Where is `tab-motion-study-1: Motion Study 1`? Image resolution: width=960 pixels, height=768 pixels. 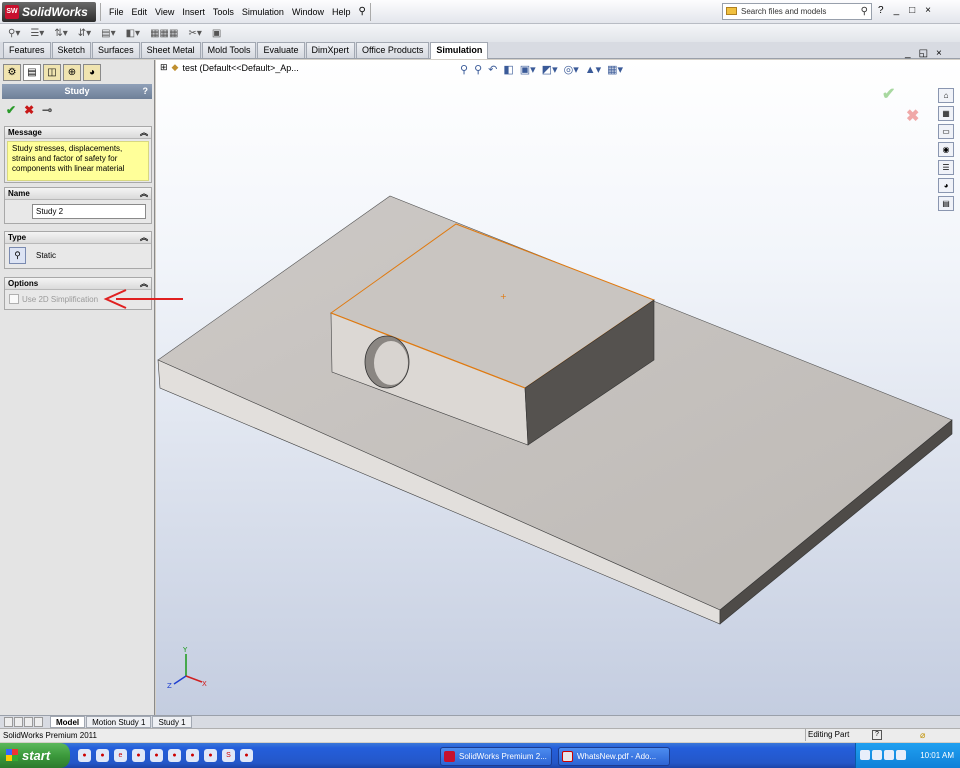 tab-motion-study-1: Motion Study 1 is located at coordinates (119, 722).